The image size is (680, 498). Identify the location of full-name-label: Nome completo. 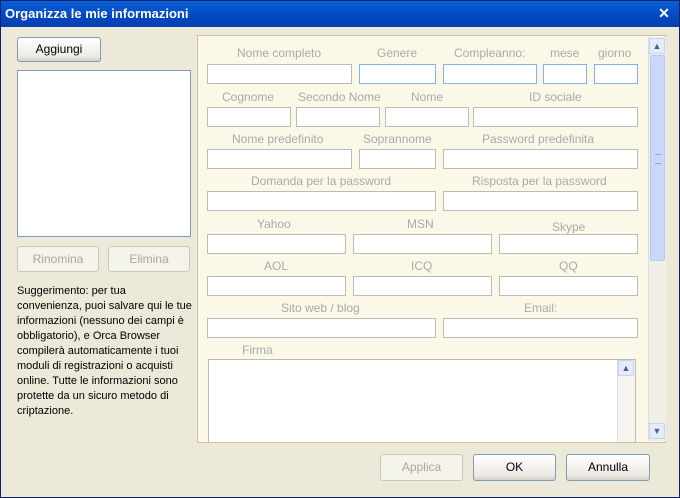
(279, 53).